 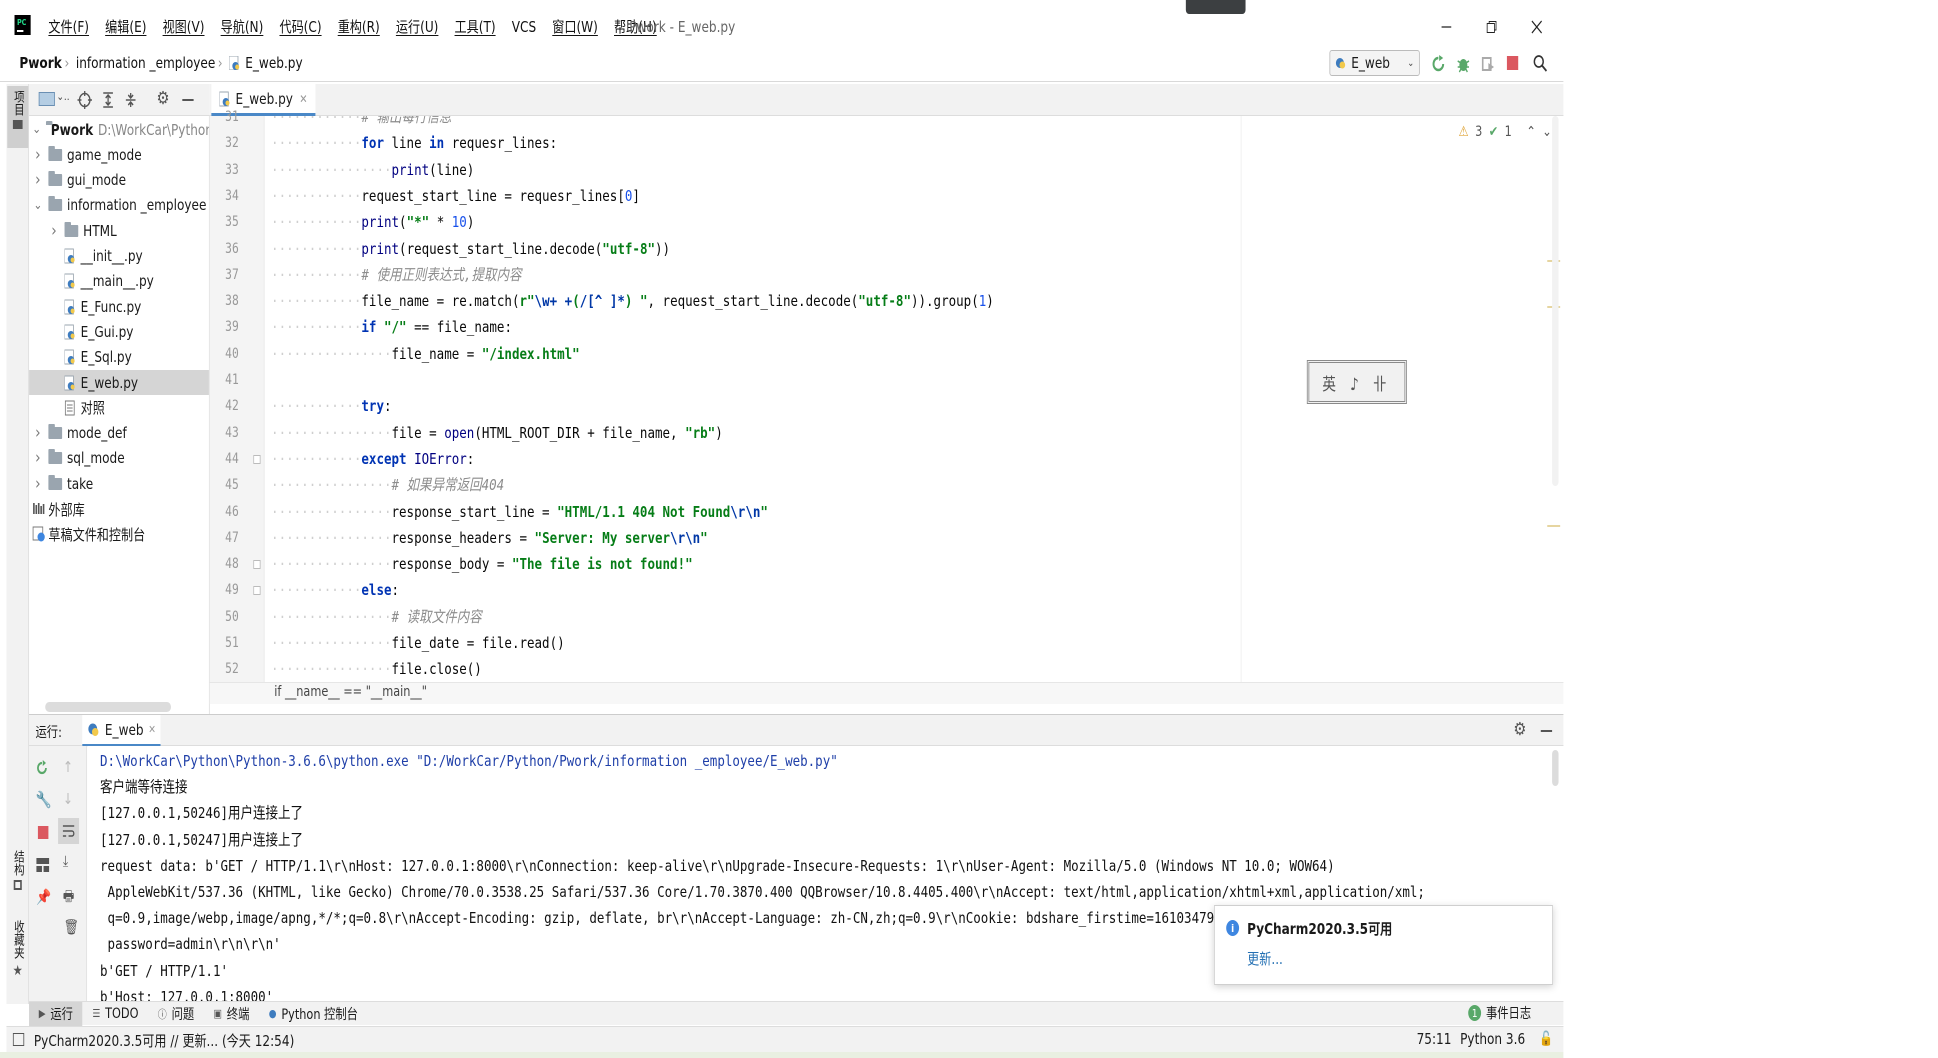 What do you see at coordinates (1374, 63) in the screenshot?
I see `run-config-selector: E_web ⌄` at bounding box center [1374, 63].